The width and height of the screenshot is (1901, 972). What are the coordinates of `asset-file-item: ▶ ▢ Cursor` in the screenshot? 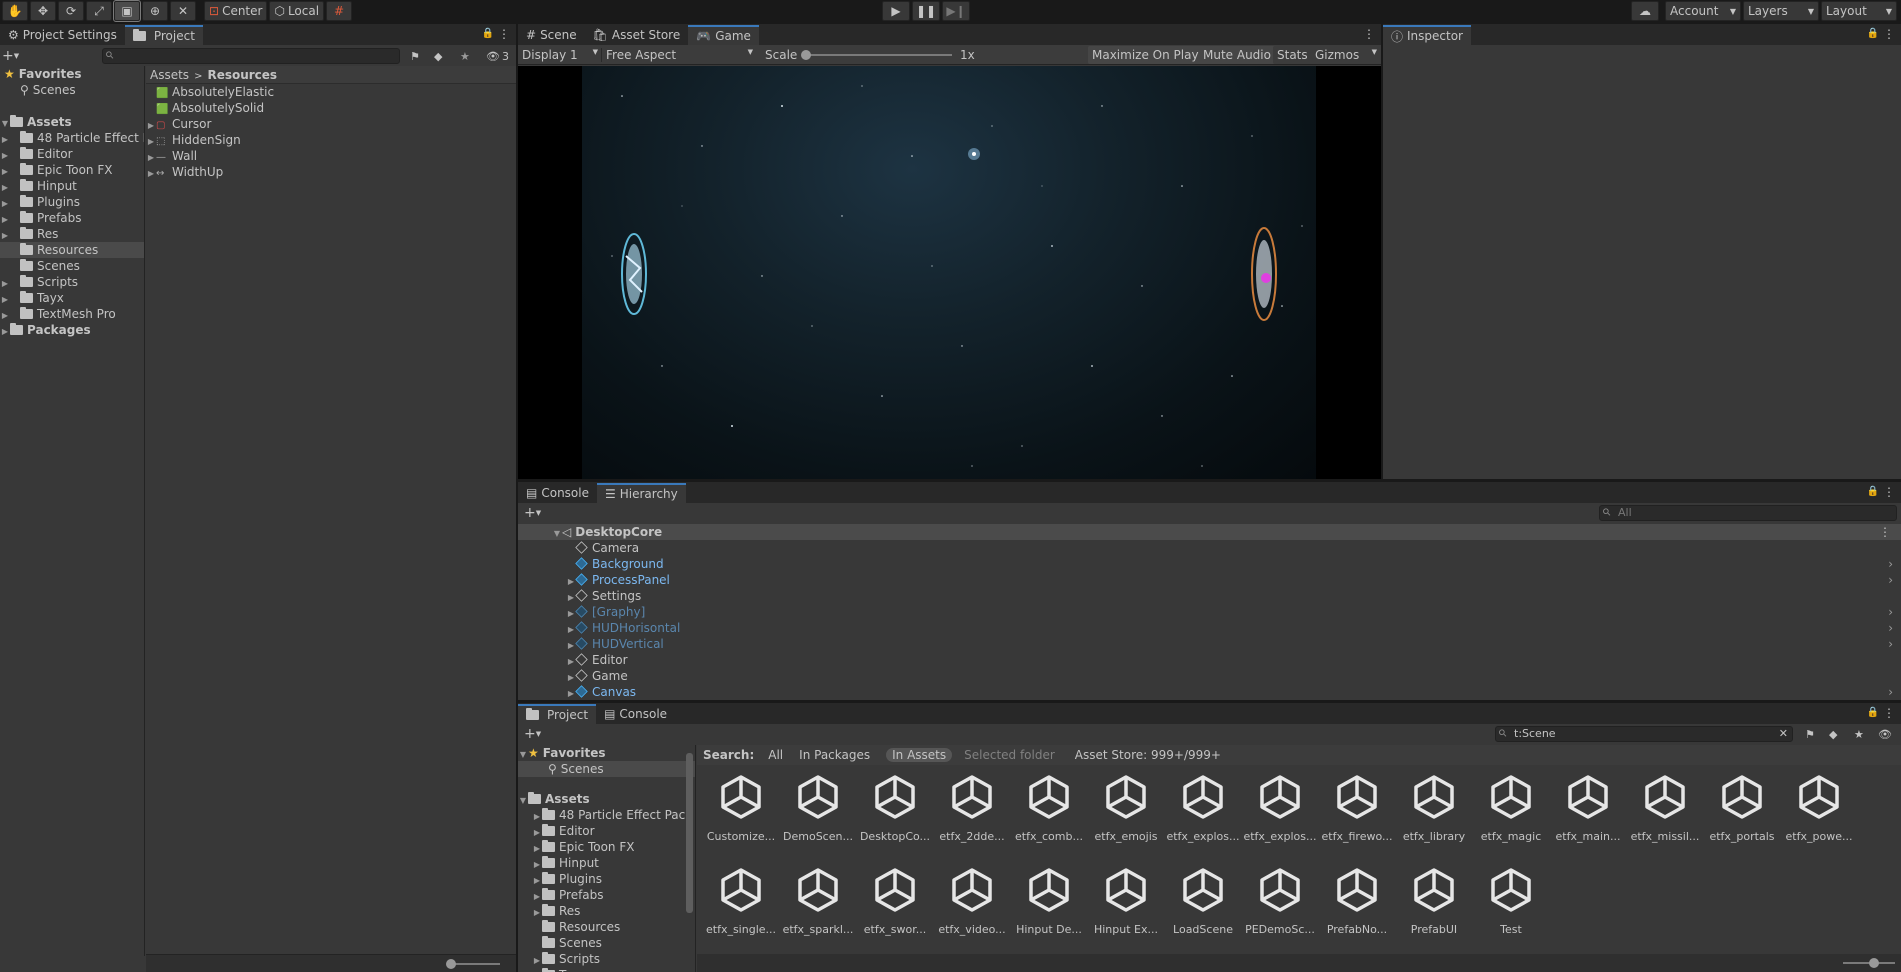 It's located at (331, 124).